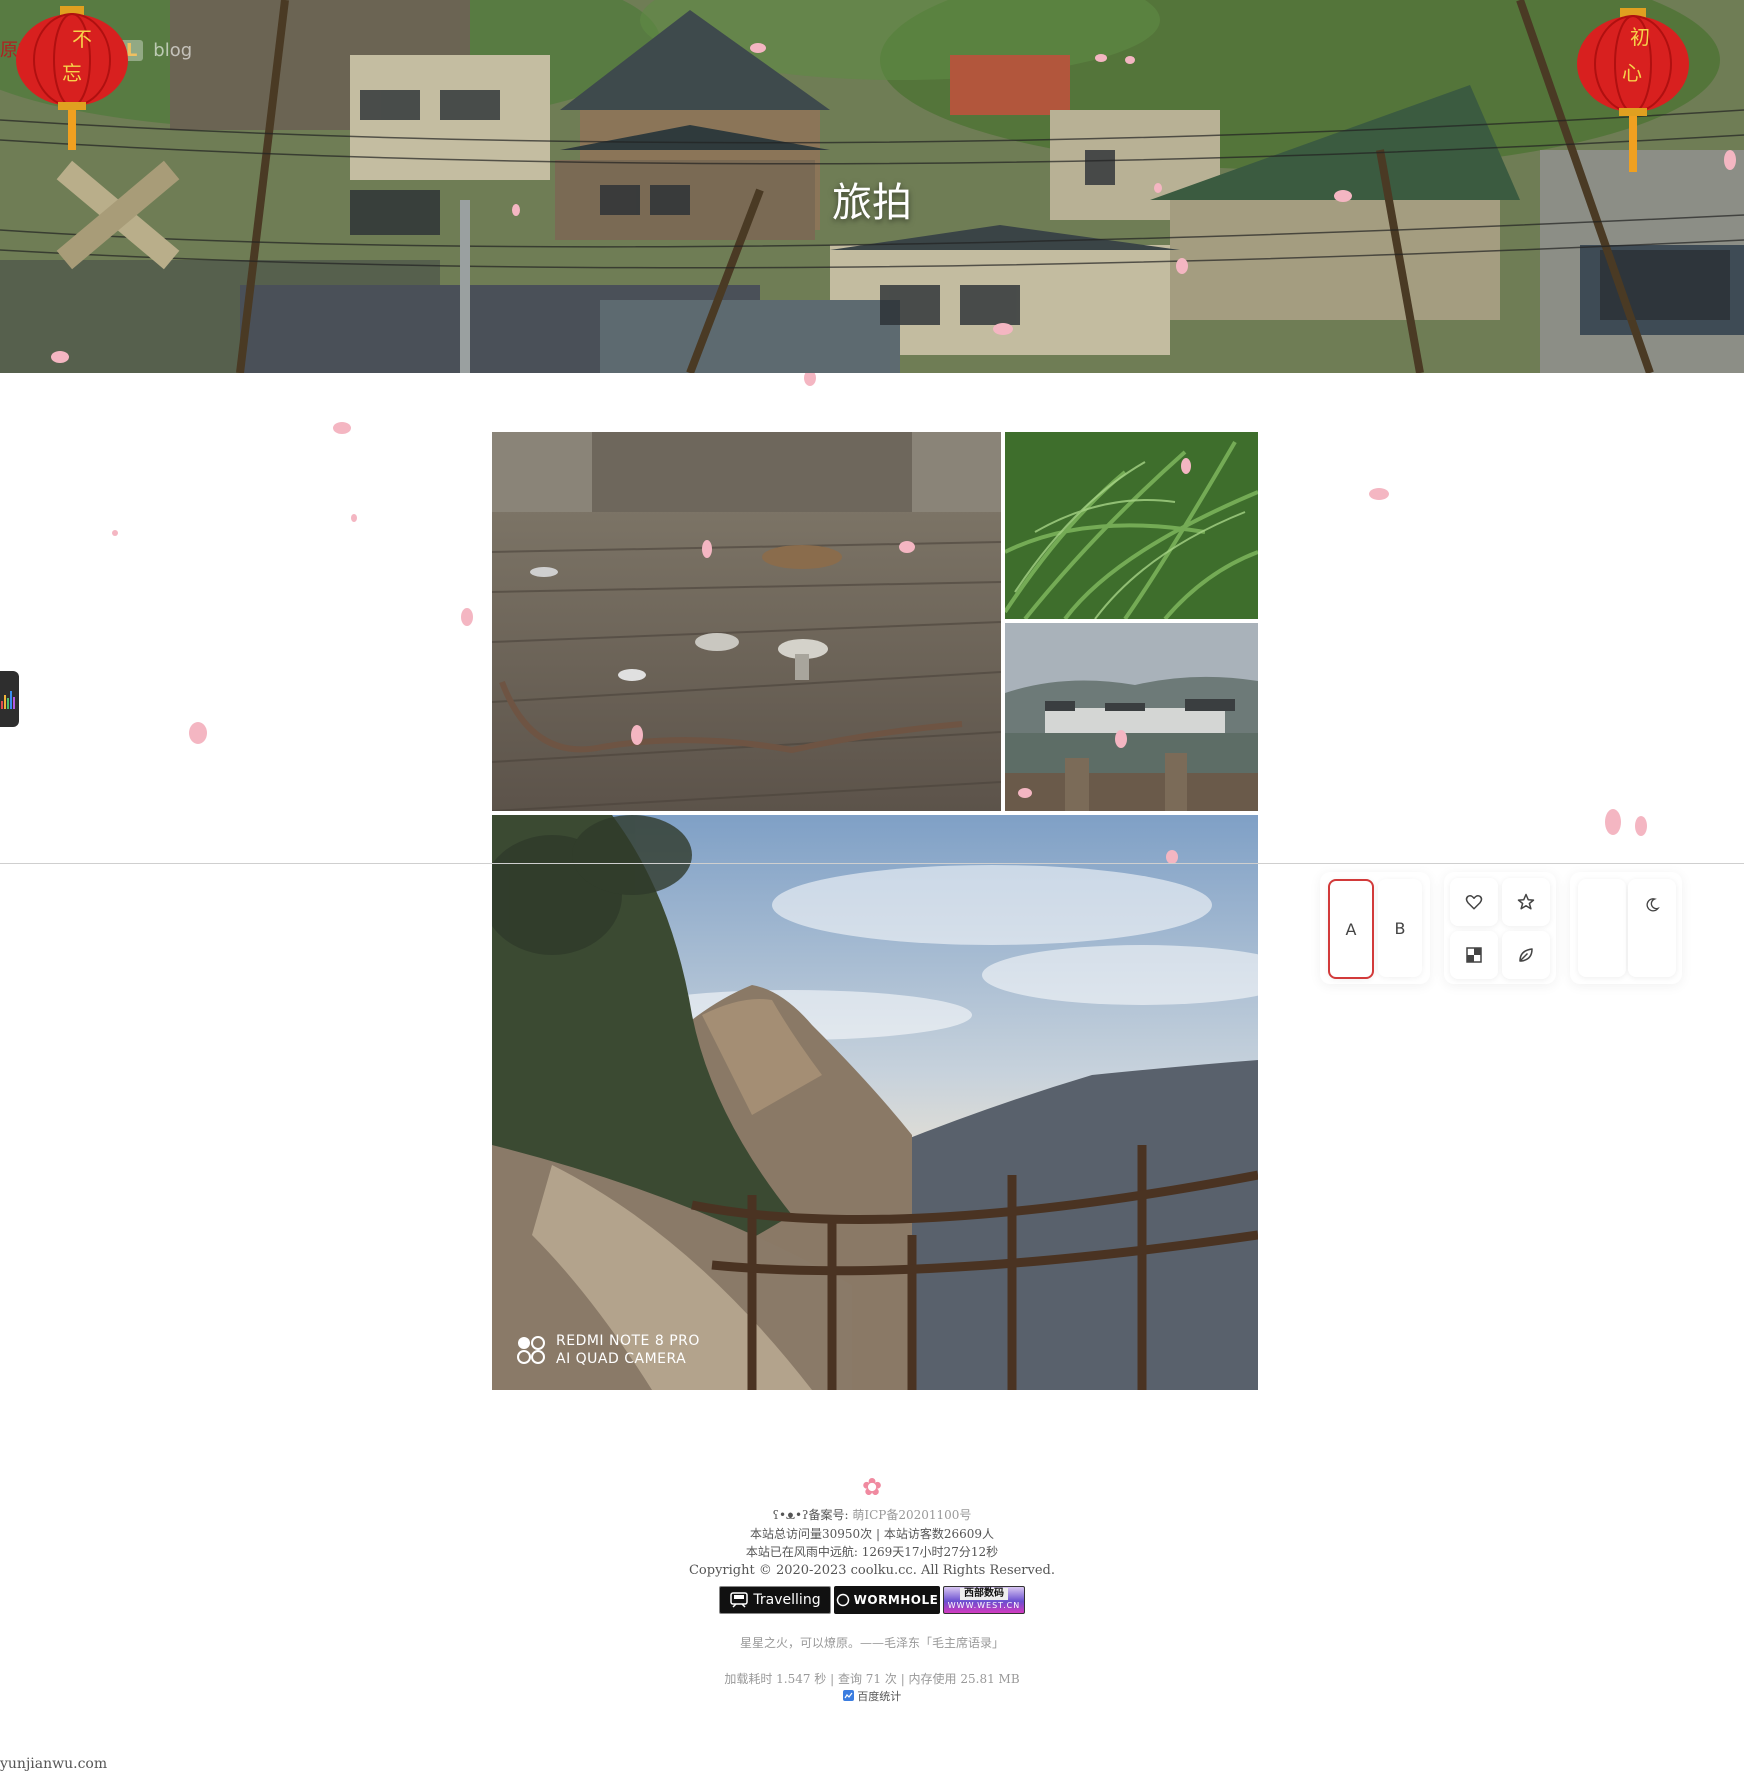 The width and height of the screenshot is (1744, 1775). Describe the element at coordinates (812, 1515) in the screenshot. I see `icp-prefix: ʕ•ᴥ•ʔ备案号:` at that location.